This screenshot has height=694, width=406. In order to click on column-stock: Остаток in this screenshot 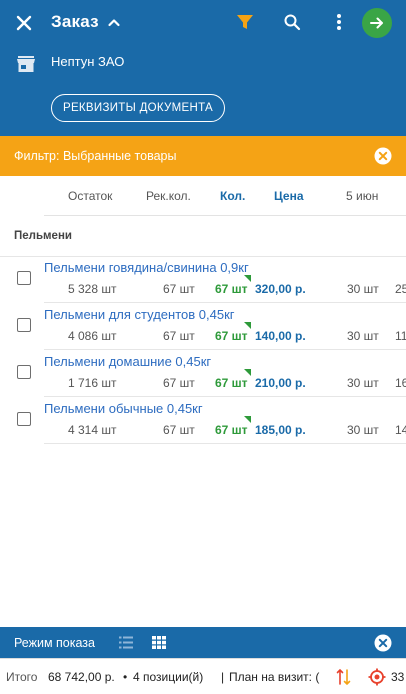, I will do `click(90, 196)`.